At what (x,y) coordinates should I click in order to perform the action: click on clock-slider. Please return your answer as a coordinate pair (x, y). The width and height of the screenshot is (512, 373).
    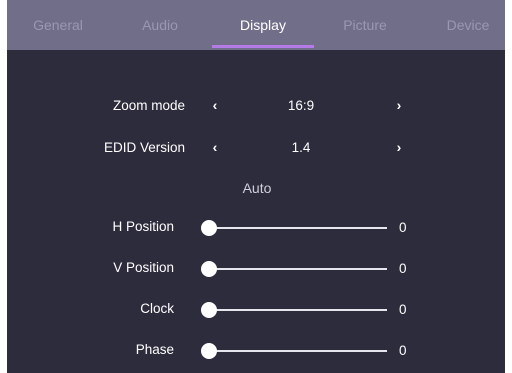
    Looking at the image, I should click on (294, 310).